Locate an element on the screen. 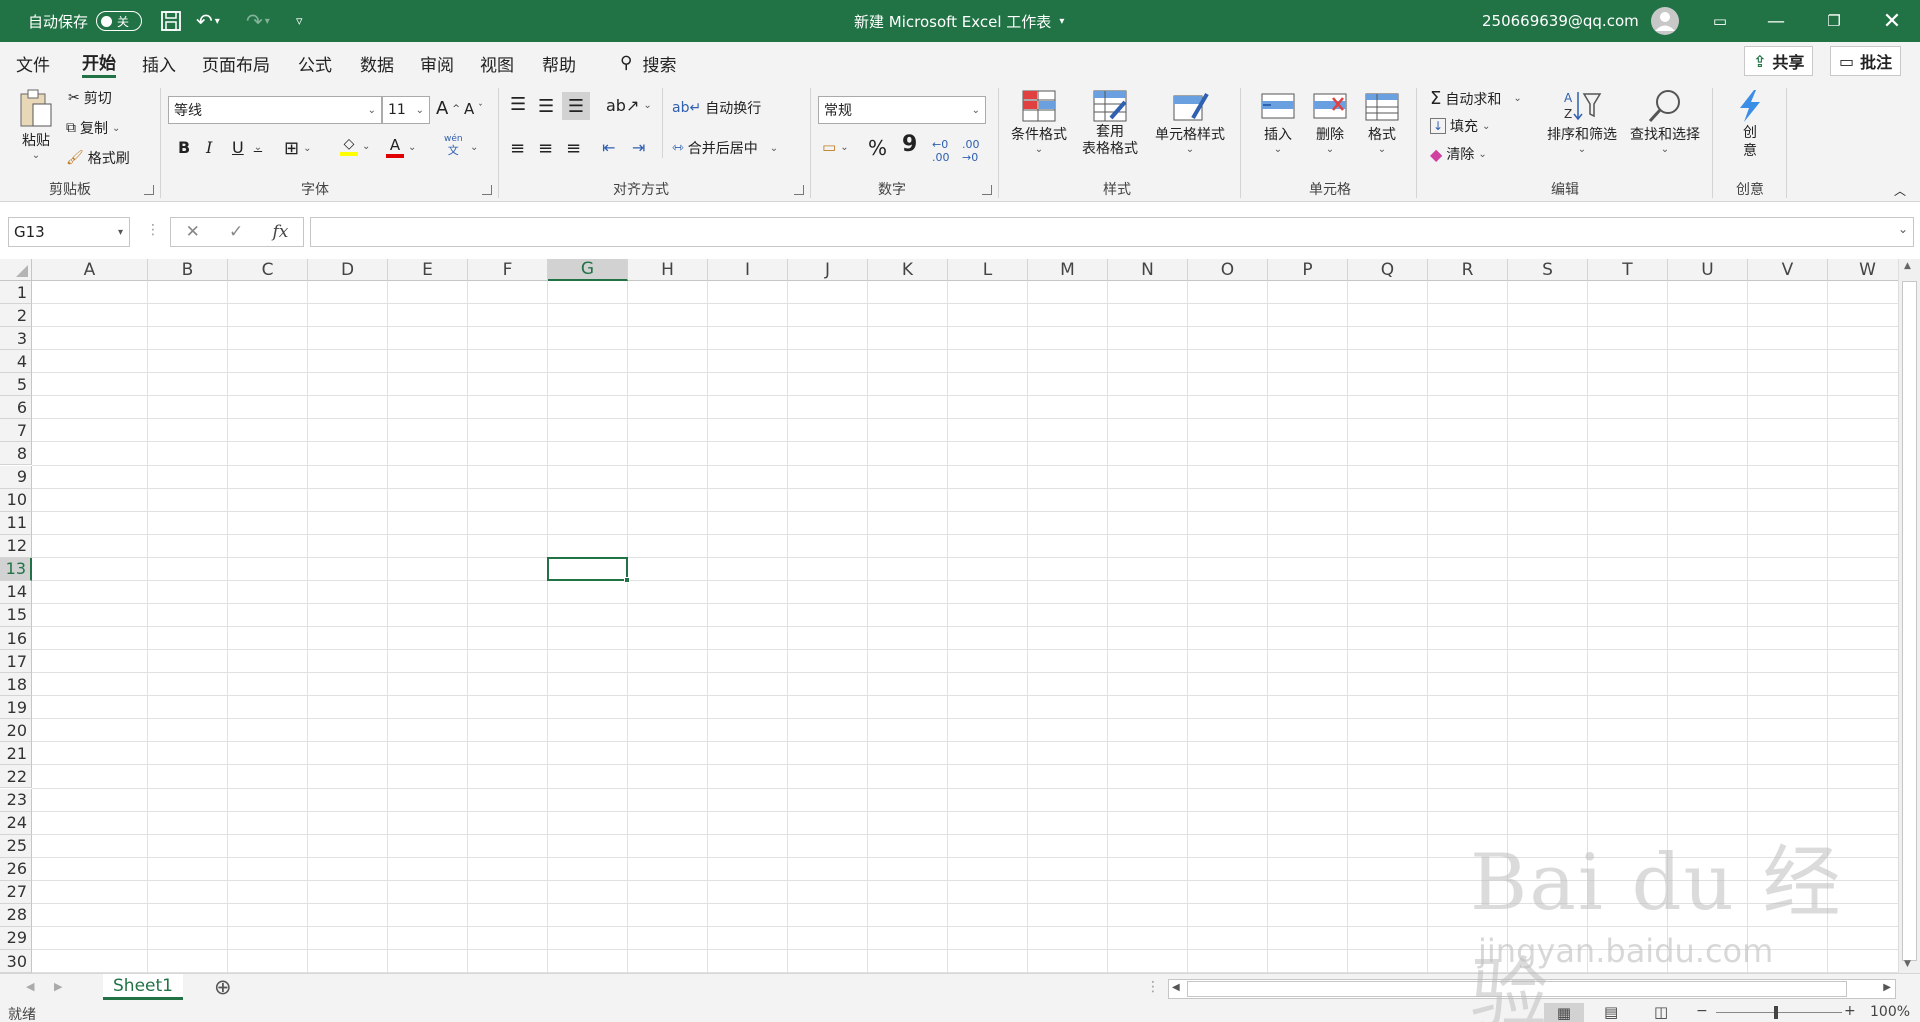 The height and width of the screenshot is (1022, 1920). tab-formulas: 公式 is located at coordinates (315, 63).